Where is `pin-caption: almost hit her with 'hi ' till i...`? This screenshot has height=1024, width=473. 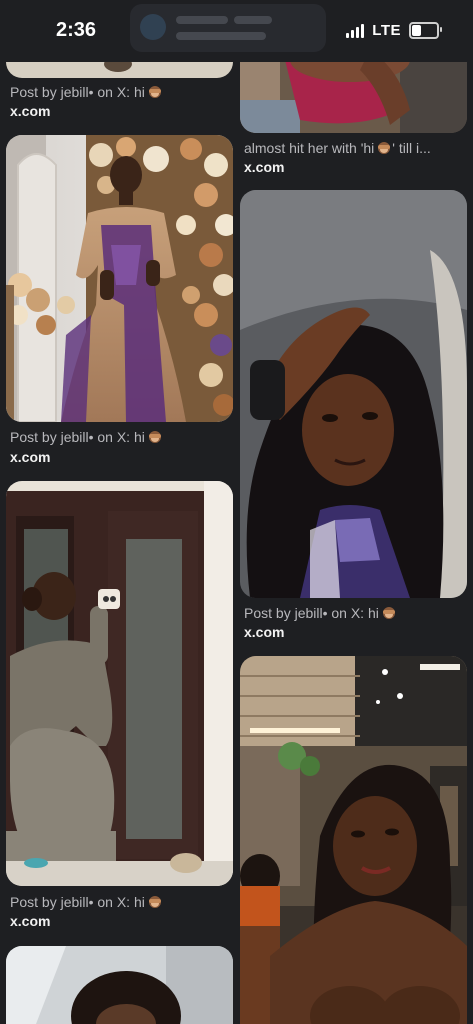
pin-caption: almost hit her with 'hi ' till i... is located at coordinates (355, 148).